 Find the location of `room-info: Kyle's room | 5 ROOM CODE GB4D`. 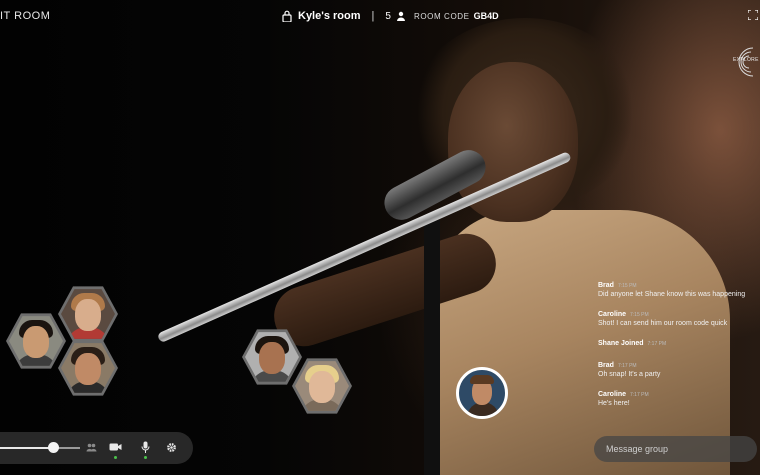

room-info: Kyle's room | 5 ROOM CODE GB4D is located at coordinates (390, 16).